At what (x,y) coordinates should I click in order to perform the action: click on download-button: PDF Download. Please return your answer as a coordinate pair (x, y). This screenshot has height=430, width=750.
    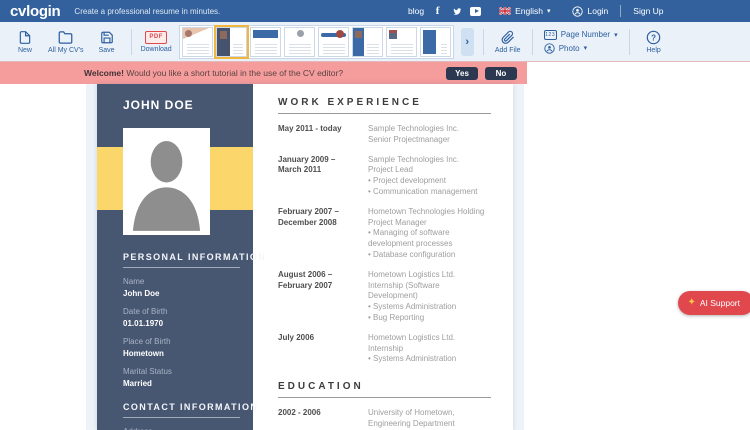
    Looking at the image, I should click on (156, 41).